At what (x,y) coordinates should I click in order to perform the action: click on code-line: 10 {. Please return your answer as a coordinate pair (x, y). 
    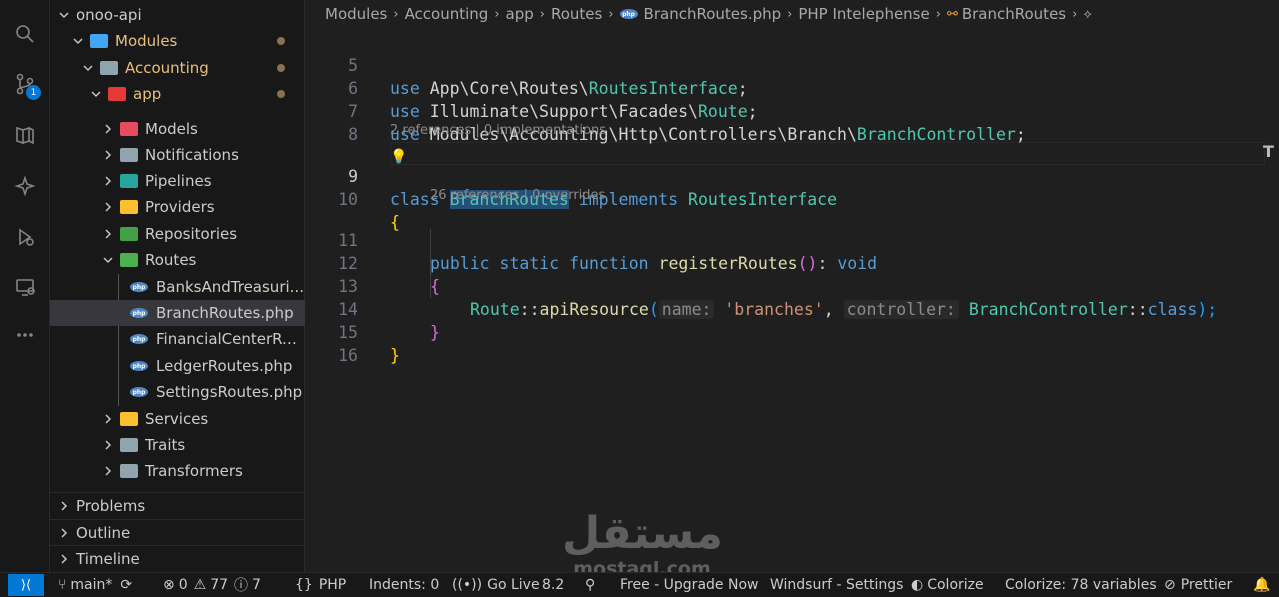
    Looking at the image, I should click on (792, 198).